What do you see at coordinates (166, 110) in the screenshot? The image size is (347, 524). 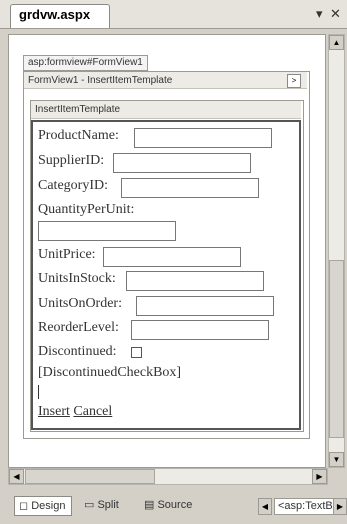 I see `template-header: InsertItemTemplate` at bounding box center [166, 110].